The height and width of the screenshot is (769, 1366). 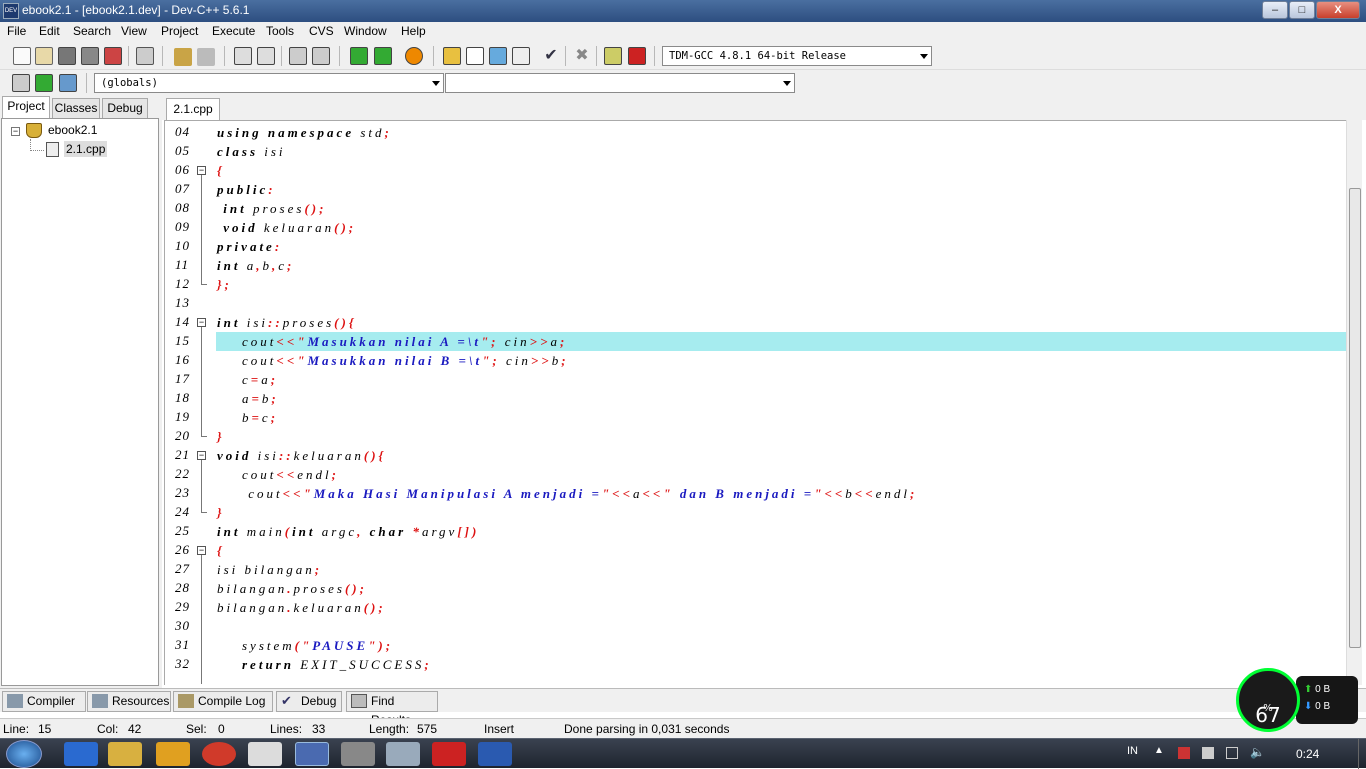 I want to click on file-icon, so click(x=52, y=149).